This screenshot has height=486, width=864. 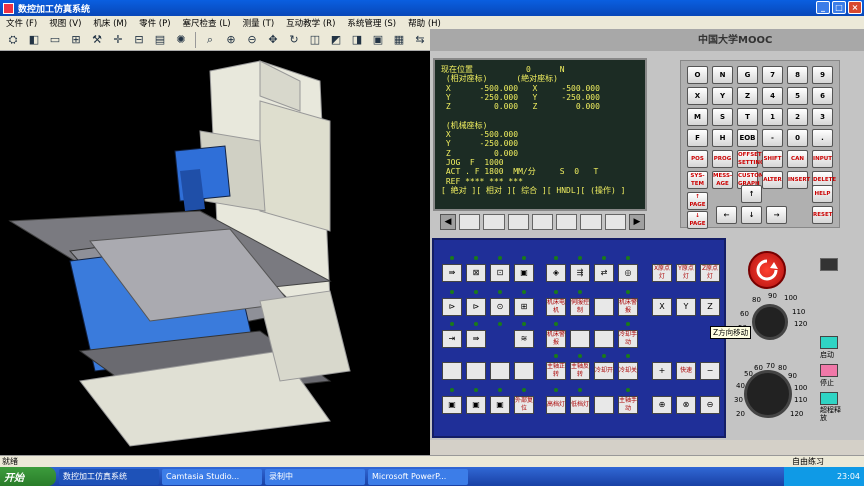 What do you see at coordinates (139, 40) in the screenshot?
I see `measure-icon: ⊟` at bounding box center [139, 40].